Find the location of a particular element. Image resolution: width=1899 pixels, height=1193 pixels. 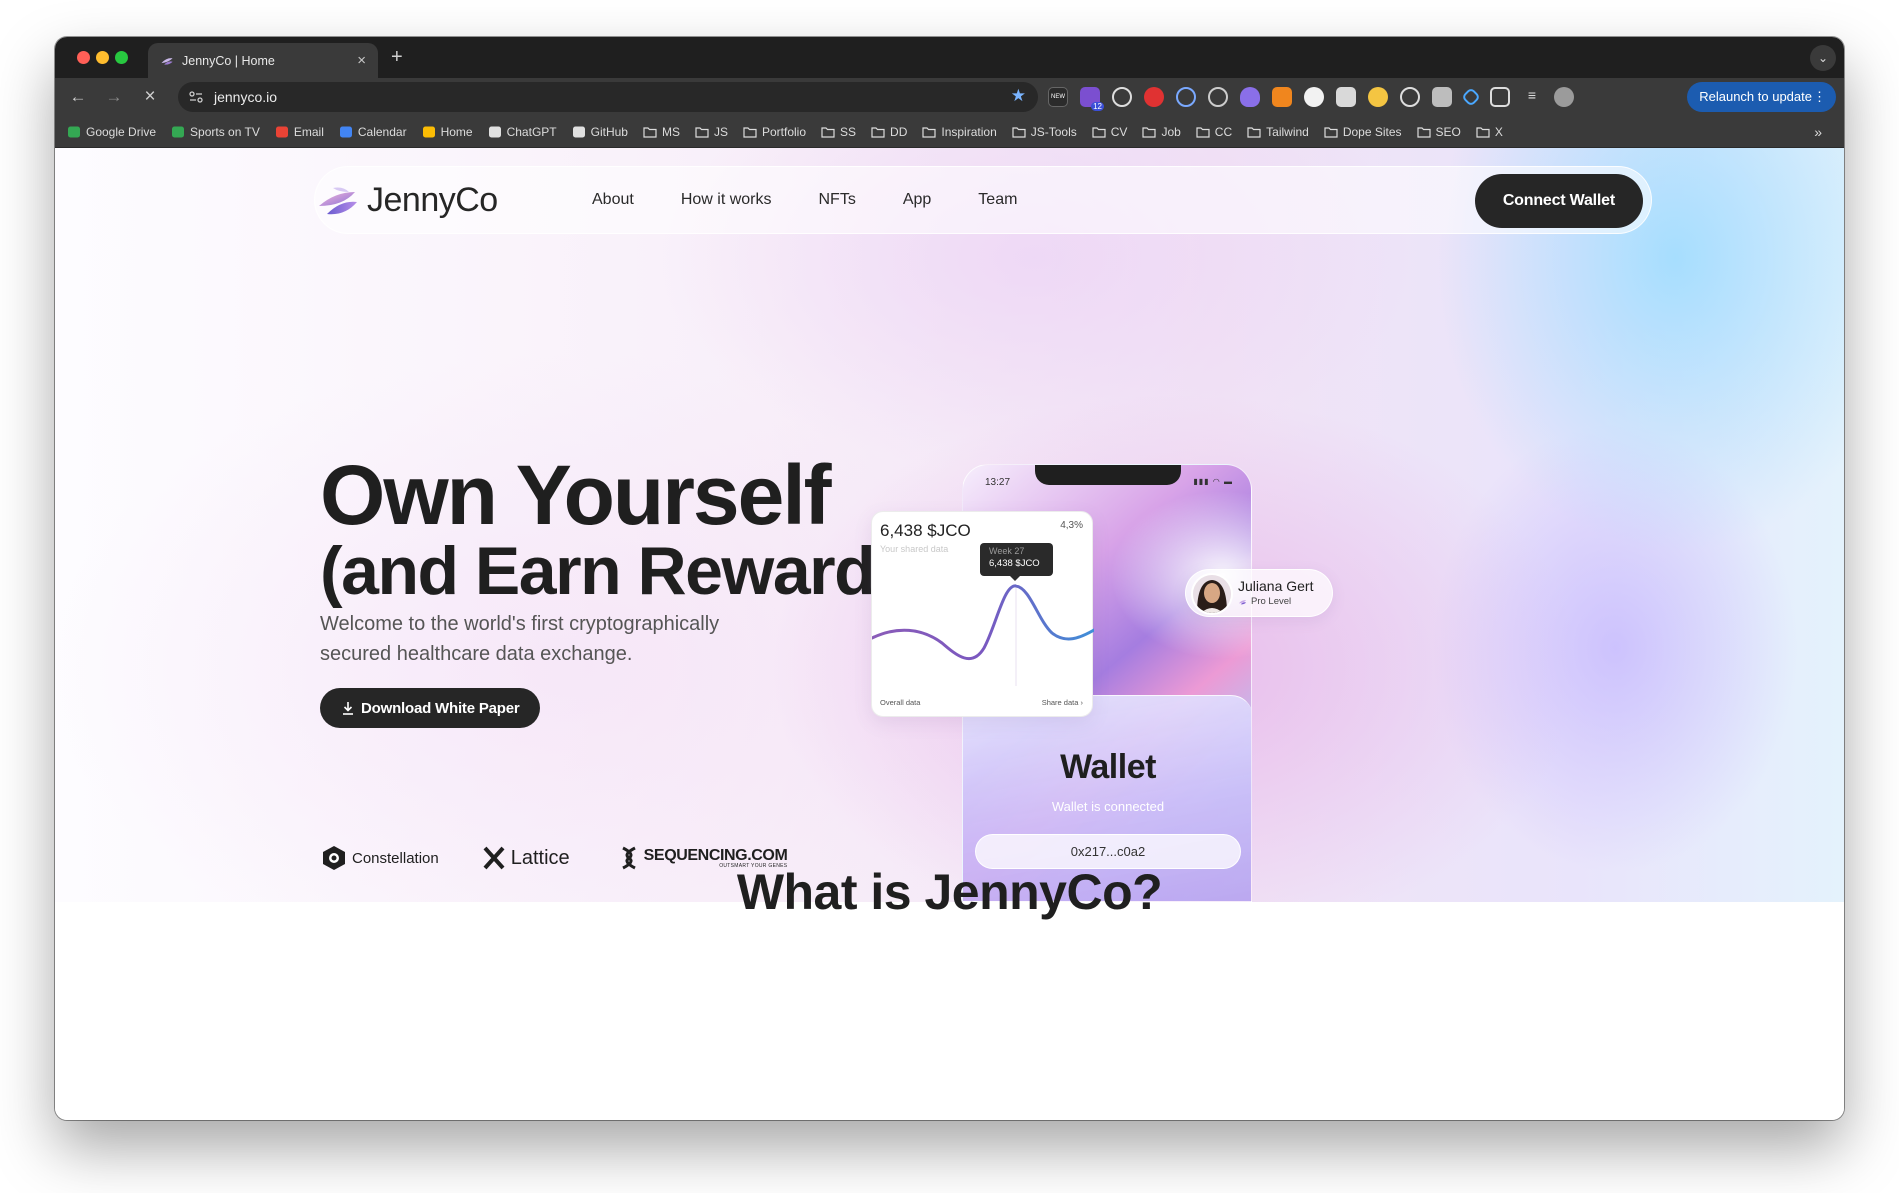

shared-data-value: 6,438 $JCO is located at coordinates (925, 530).